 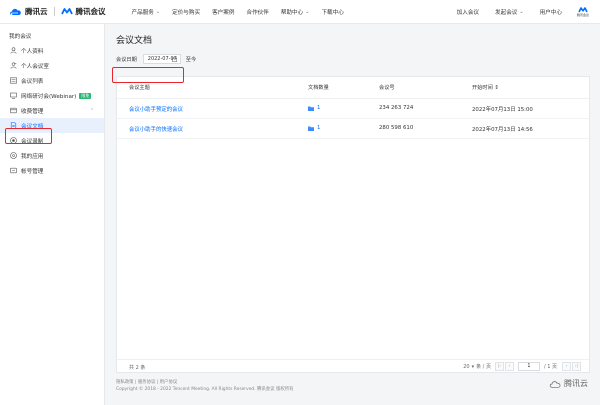 What do you see at coordinates (139, 88) in the screenshot?
I see `col-topic: 会议主题` at bounding box center [139, 88].